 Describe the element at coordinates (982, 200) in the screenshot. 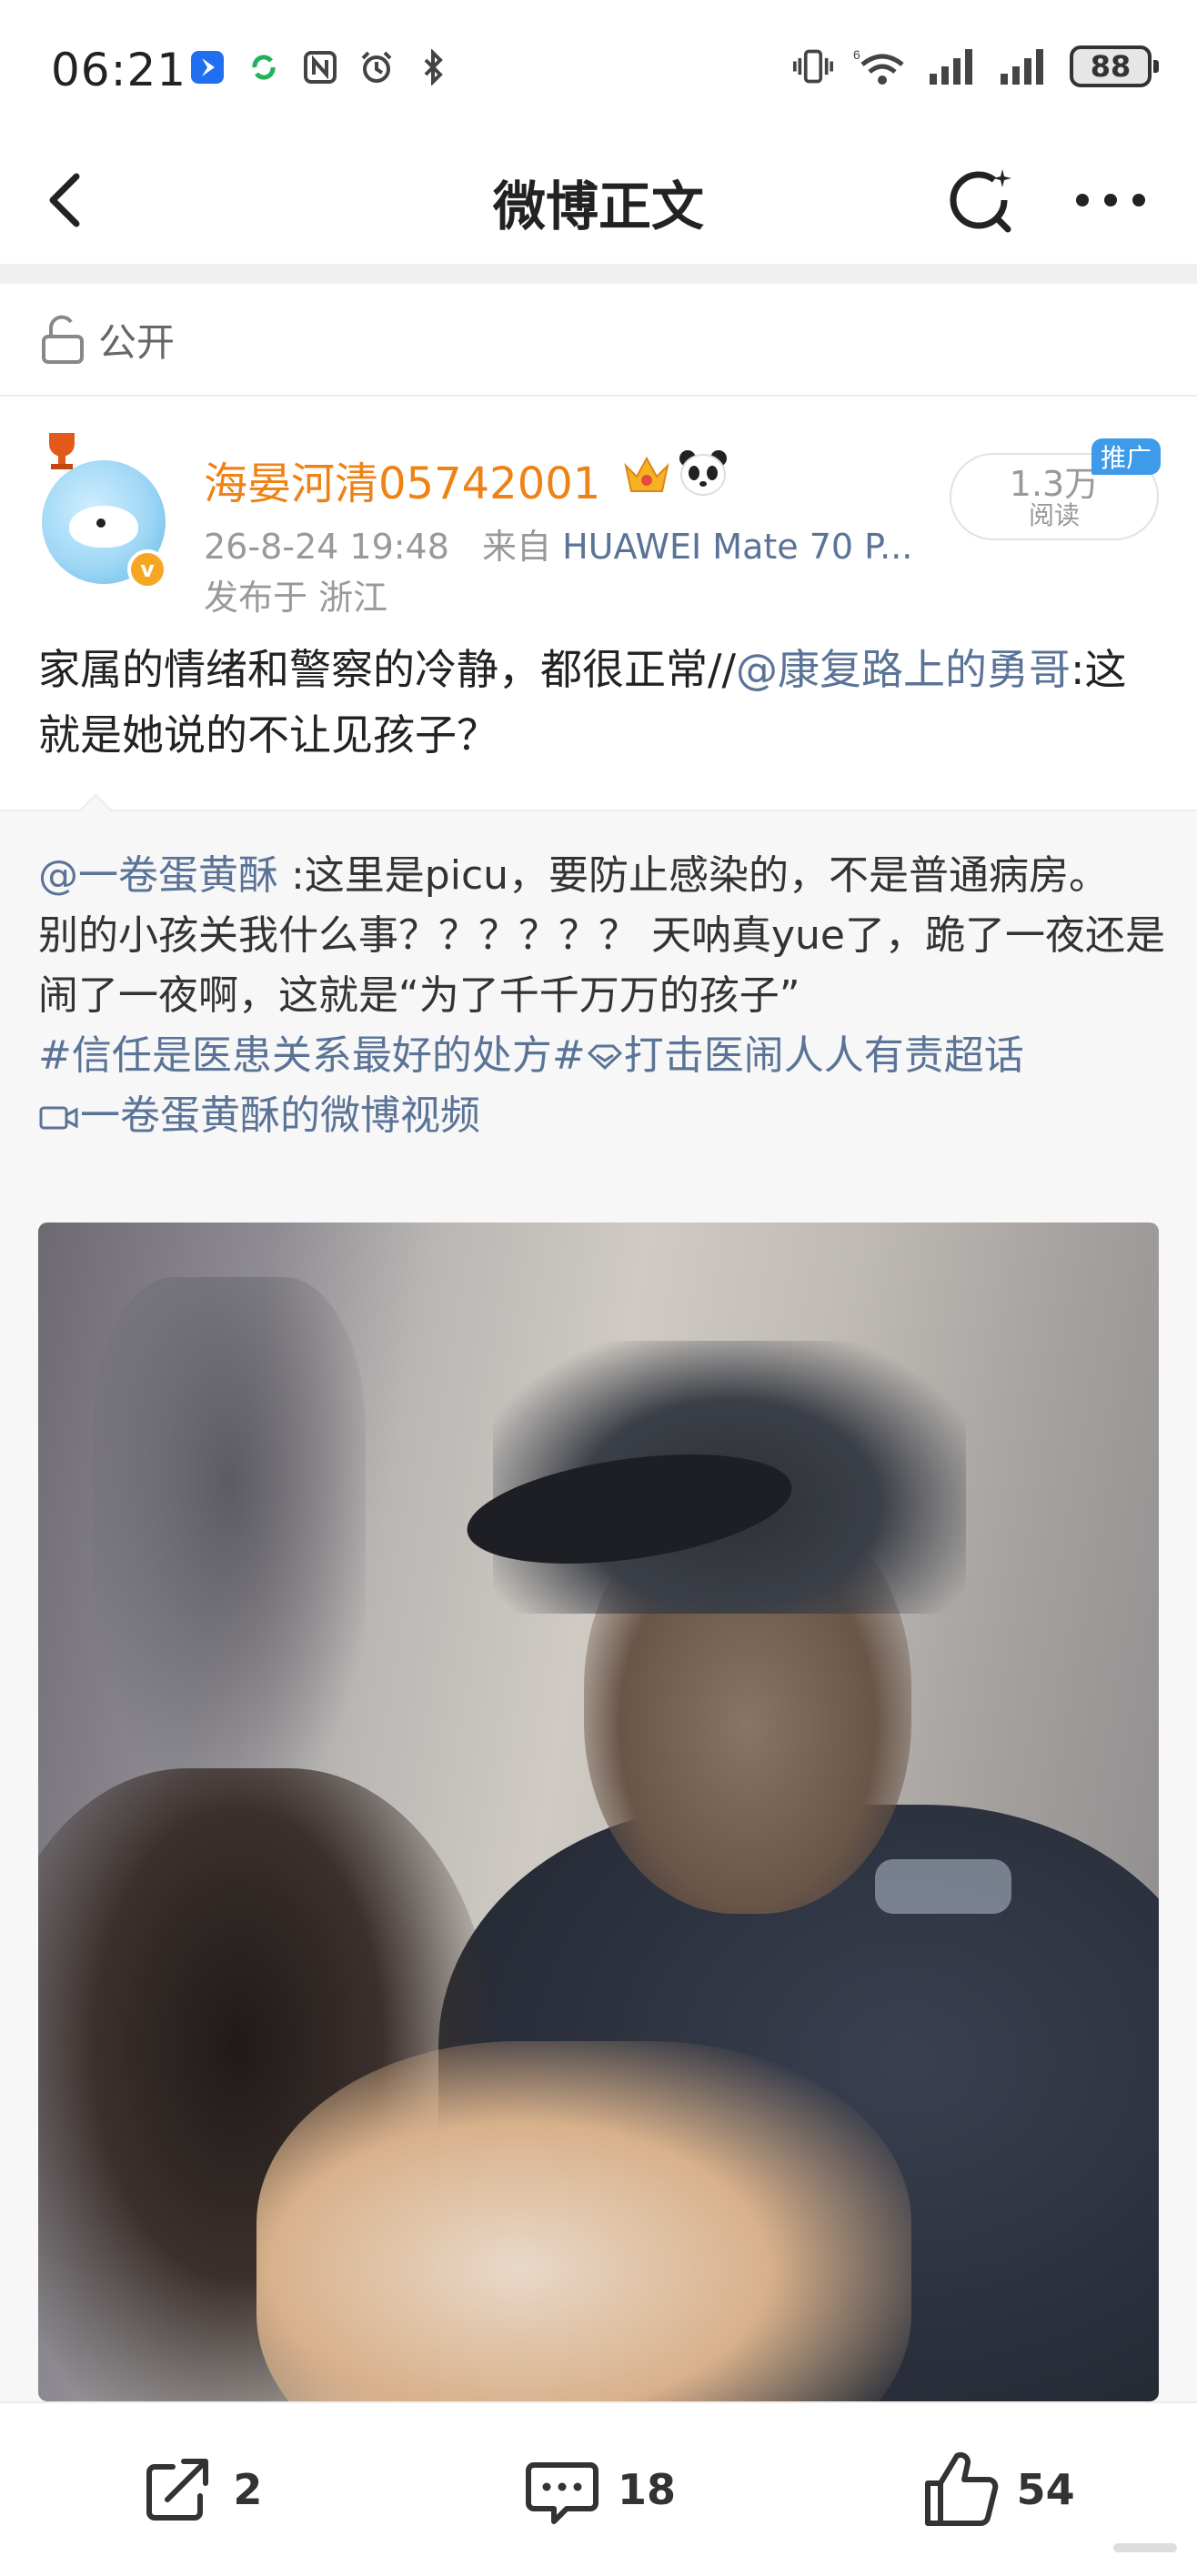

I see `search-icon` at that location.